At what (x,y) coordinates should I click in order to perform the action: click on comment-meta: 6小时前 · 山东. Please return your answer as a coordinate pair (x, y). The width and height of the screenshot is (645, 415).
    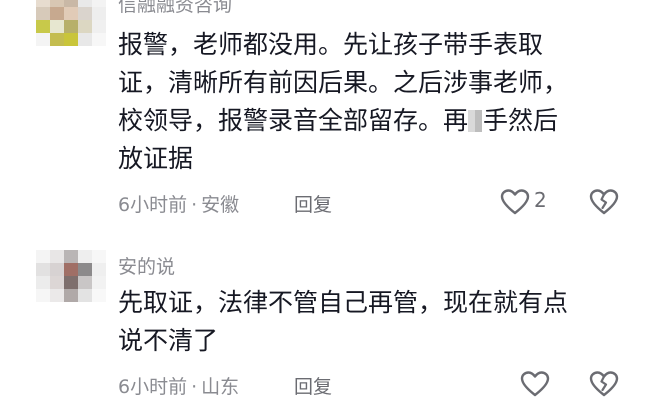
    Looking at the image, I should click on (178, 385).